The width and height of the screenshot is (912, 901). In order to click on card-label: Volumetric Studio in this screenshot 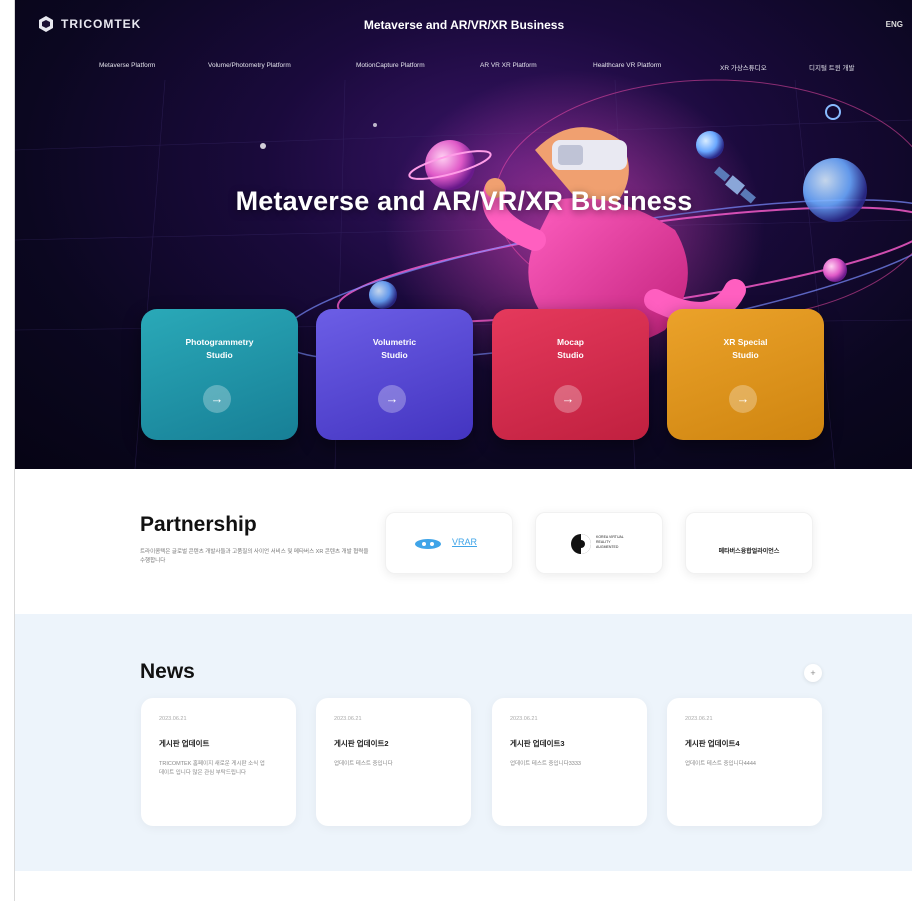, I will do `click(394, 348)`.